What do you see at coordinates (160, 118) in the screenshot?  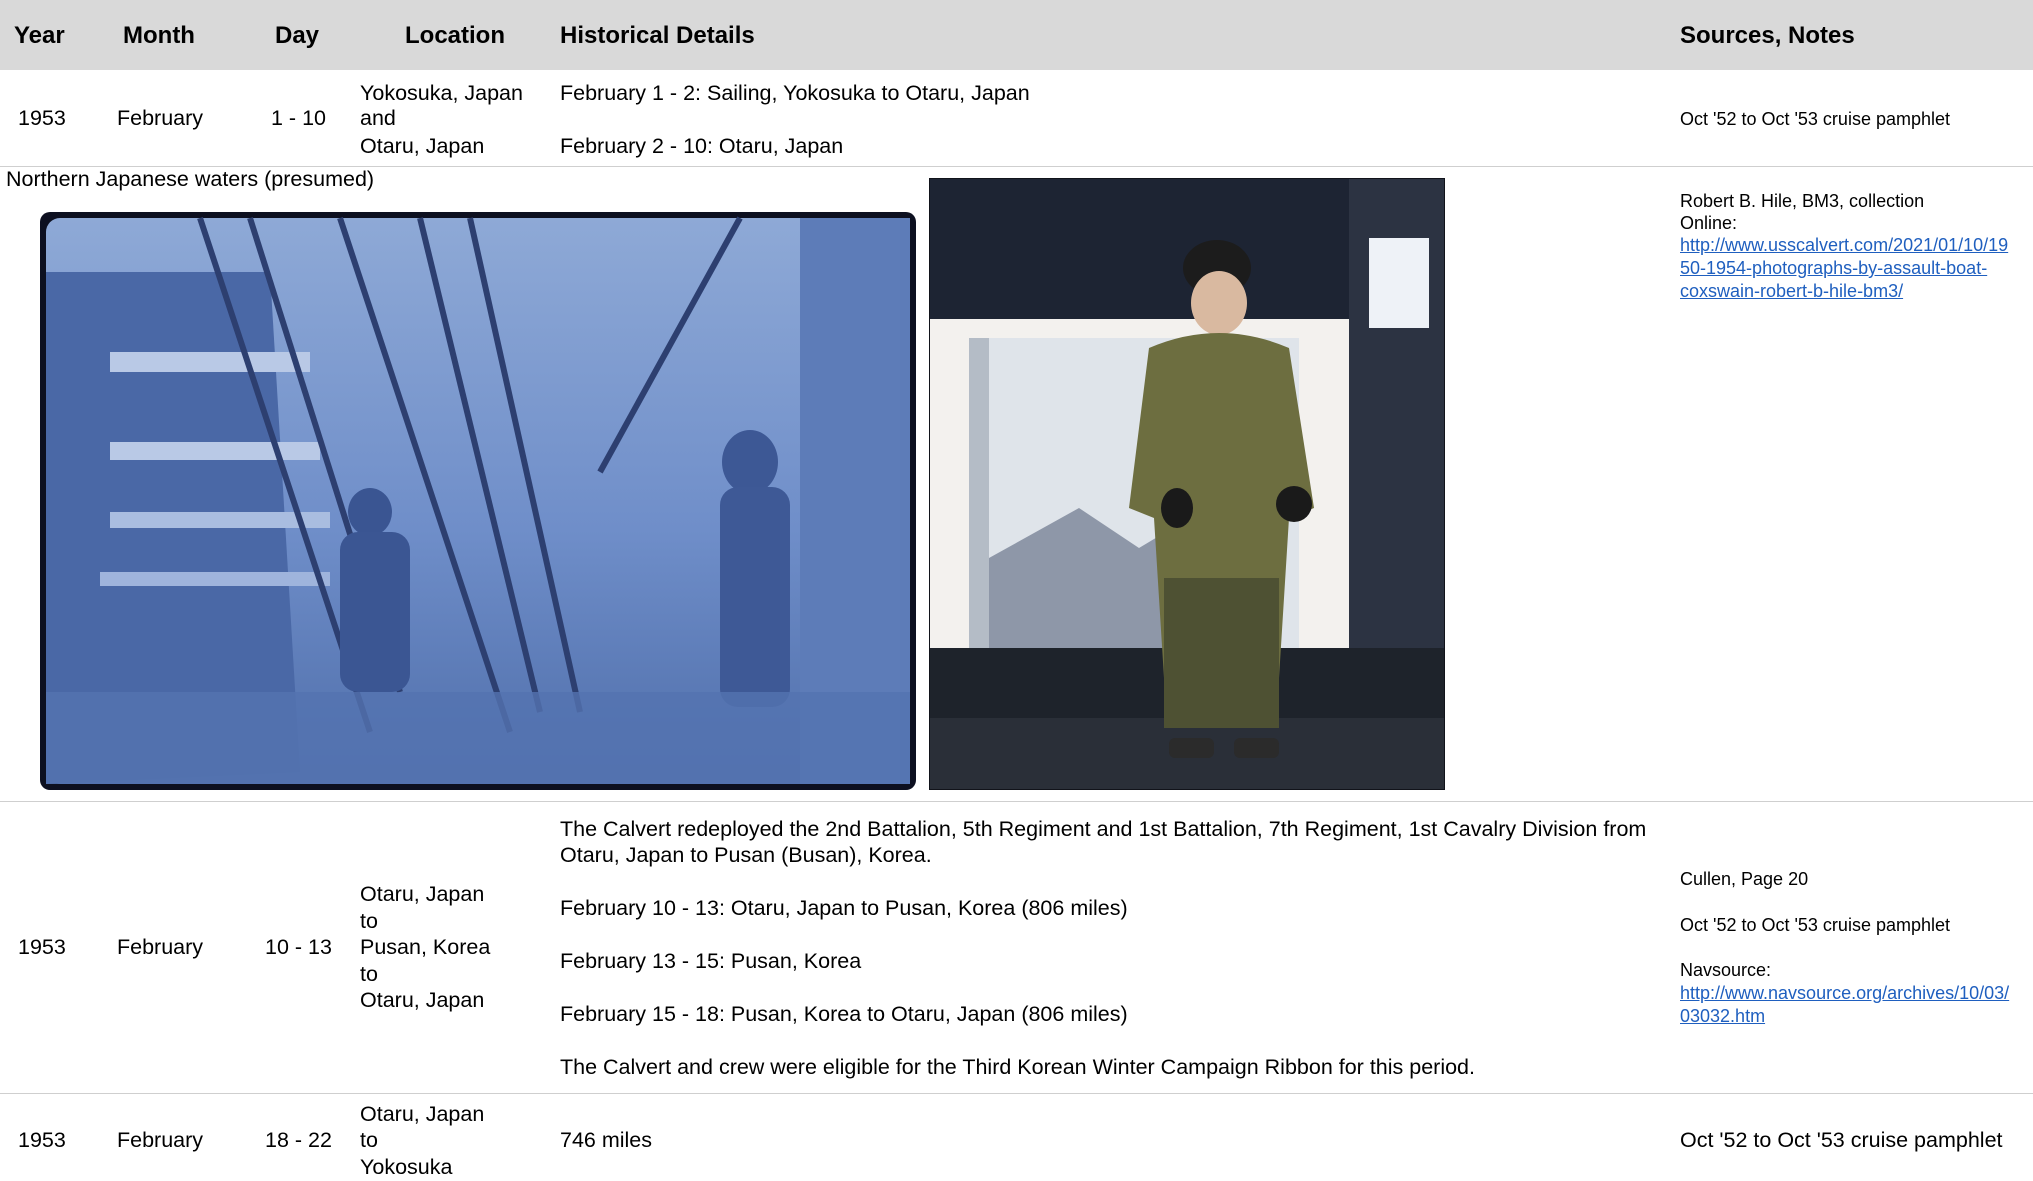 I see `row1-month: February` at bounding box center [160, 118].